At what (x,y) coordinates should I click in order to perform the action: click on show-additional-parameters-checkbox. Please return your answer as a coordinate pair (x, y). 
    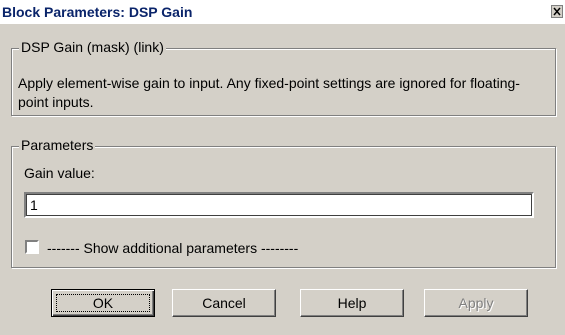
    Looking at the image, I should click on (32, 247).